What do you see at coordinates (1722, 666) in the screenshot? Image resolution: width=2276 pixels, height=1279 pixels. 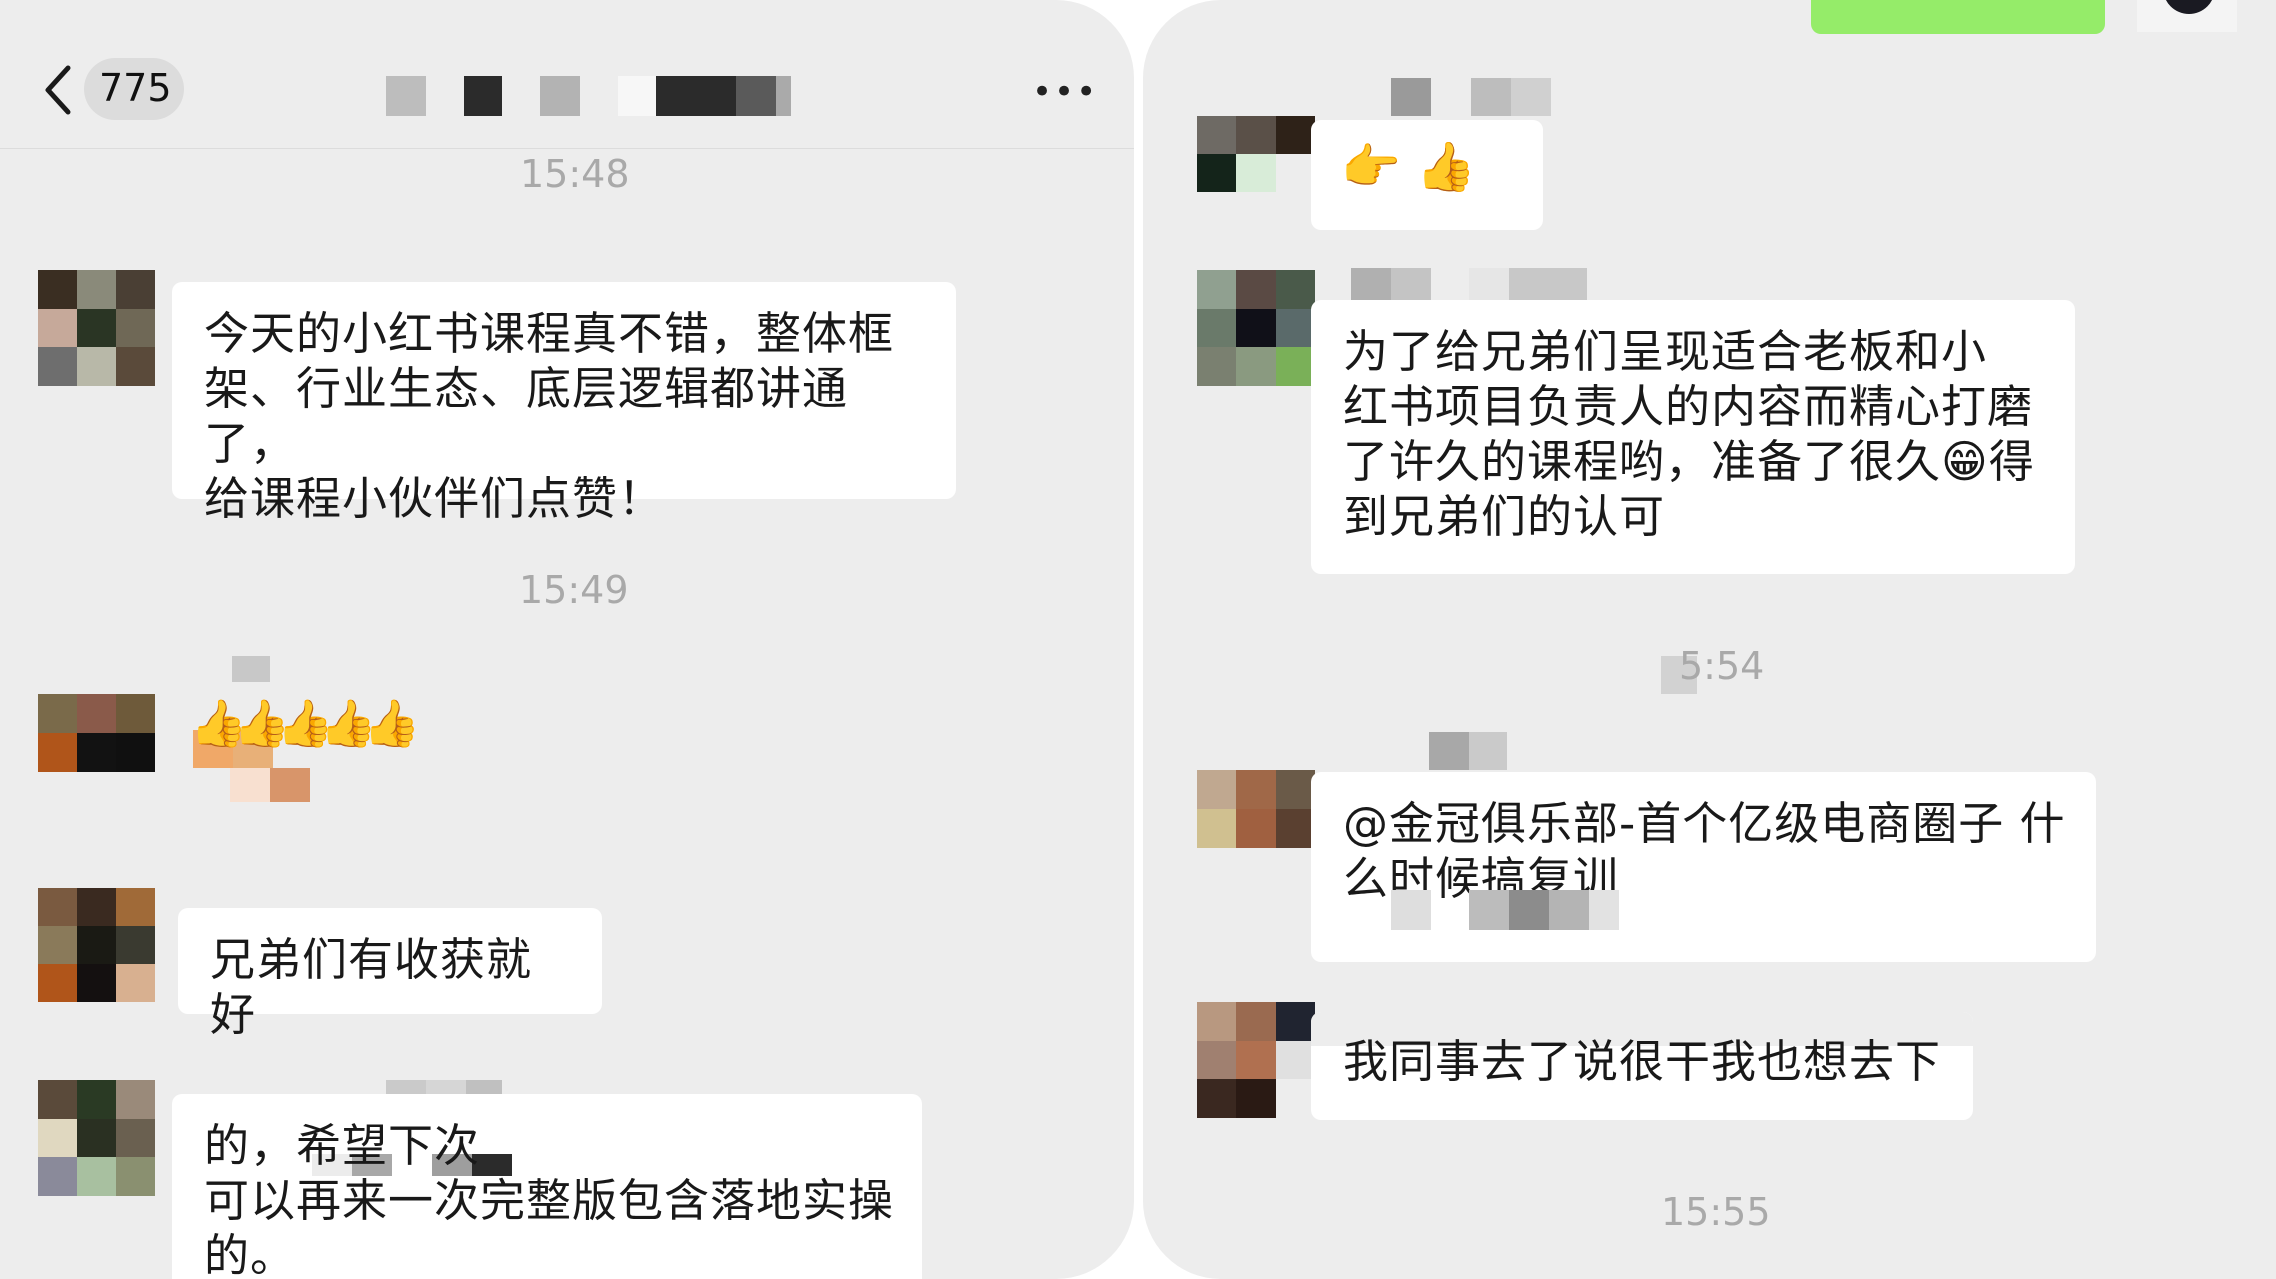 I see `timestamp: 5:54` at bounding box center [1722, 666].